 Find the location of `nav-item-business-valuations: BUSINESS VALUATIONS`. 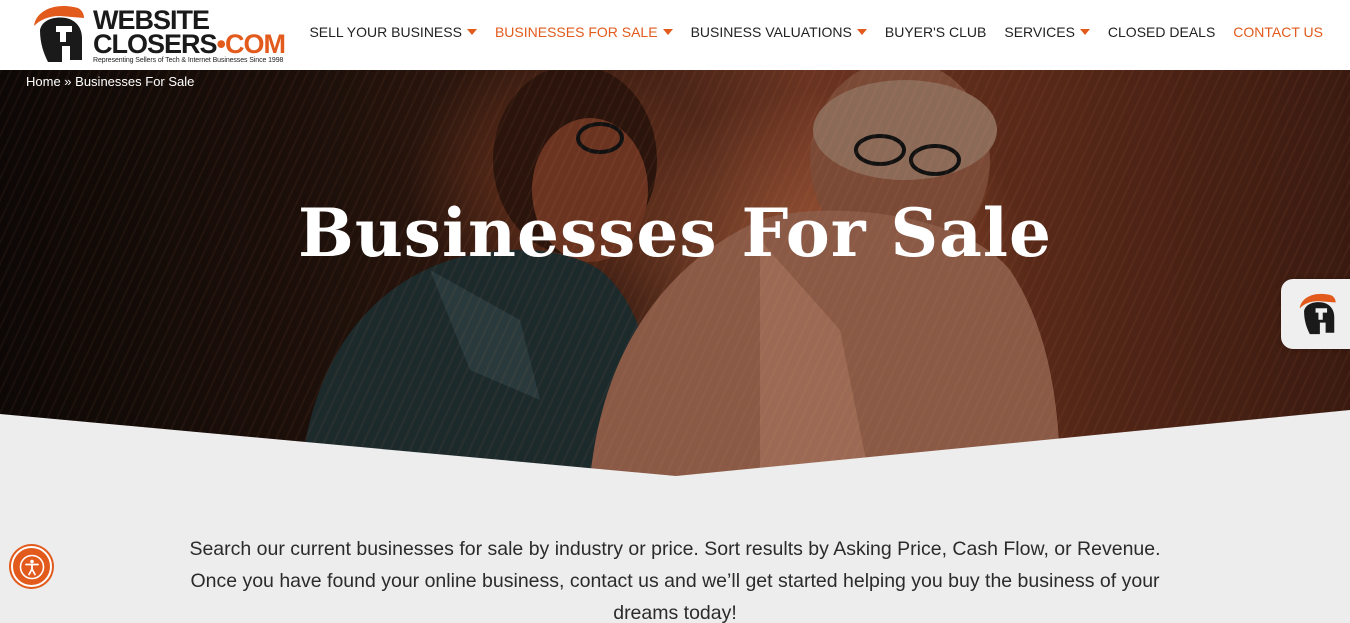

nav-item-business-valuations: BUSINESS VALUATIONS is located at coordinates (779, 32).